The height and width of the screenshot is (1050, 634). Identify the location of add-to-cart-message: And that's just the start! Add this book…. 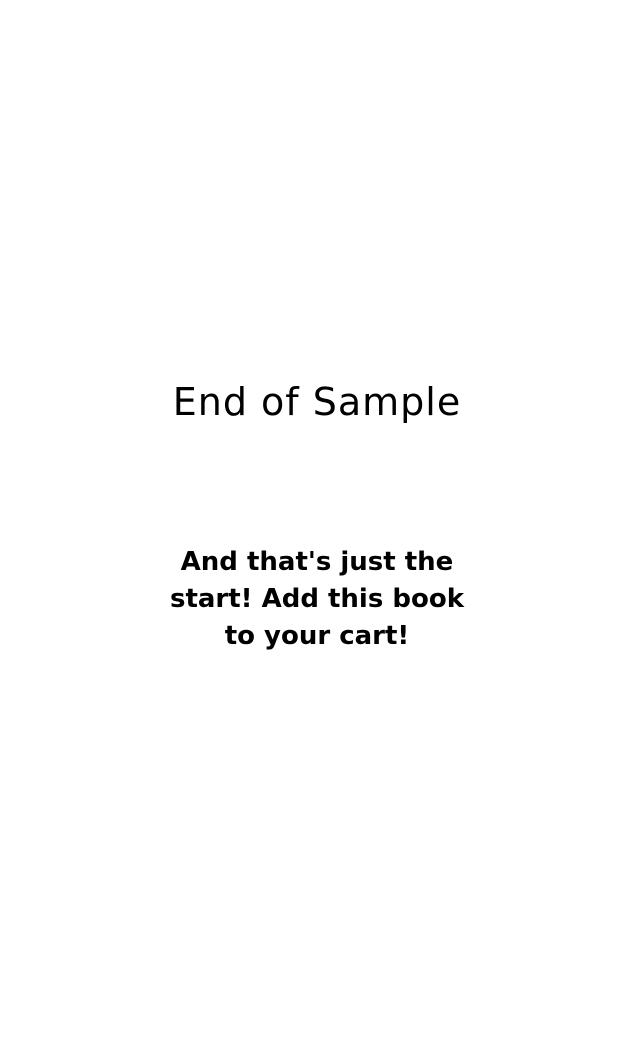
(316, 599).